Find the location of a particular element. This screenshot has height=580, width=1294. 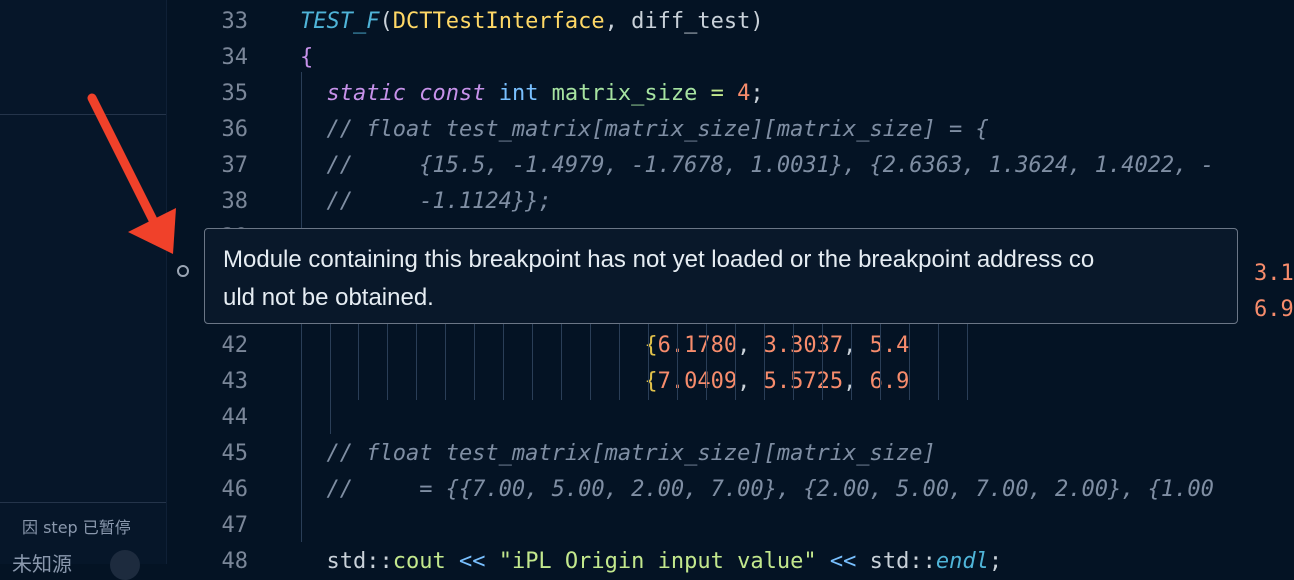

code-token: 4 is located at coordinates (737, 93).